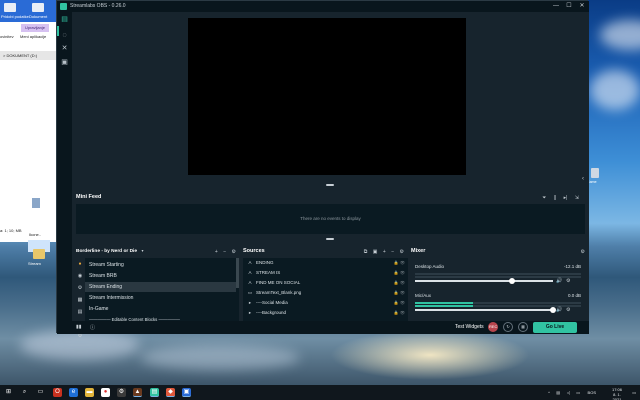 Image resolution: width=640 pixels, height=400 pixels. What do you see at coordinates (160, 298) in the screenshot?
I see `scene-item: Stream Intermission` at bounding box center [160, 298].